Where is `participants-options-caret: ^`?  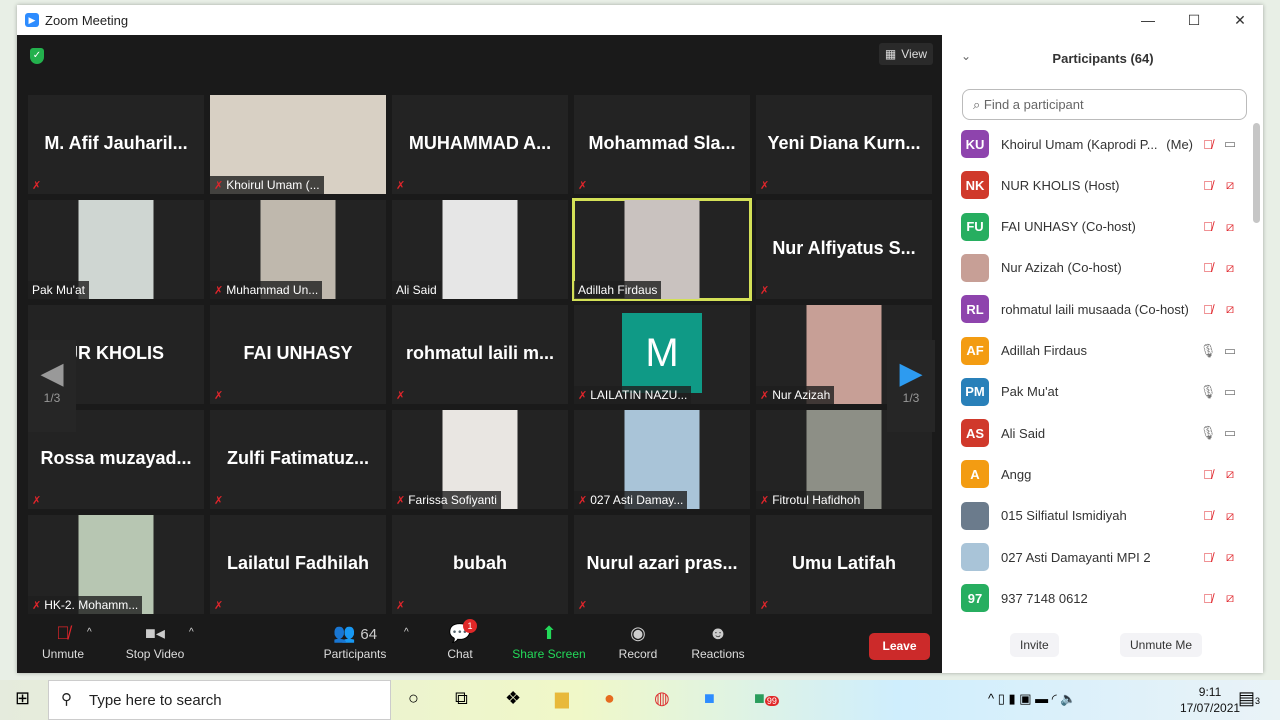 participants-options-caret: ^ is located at coordinates (406, 632).